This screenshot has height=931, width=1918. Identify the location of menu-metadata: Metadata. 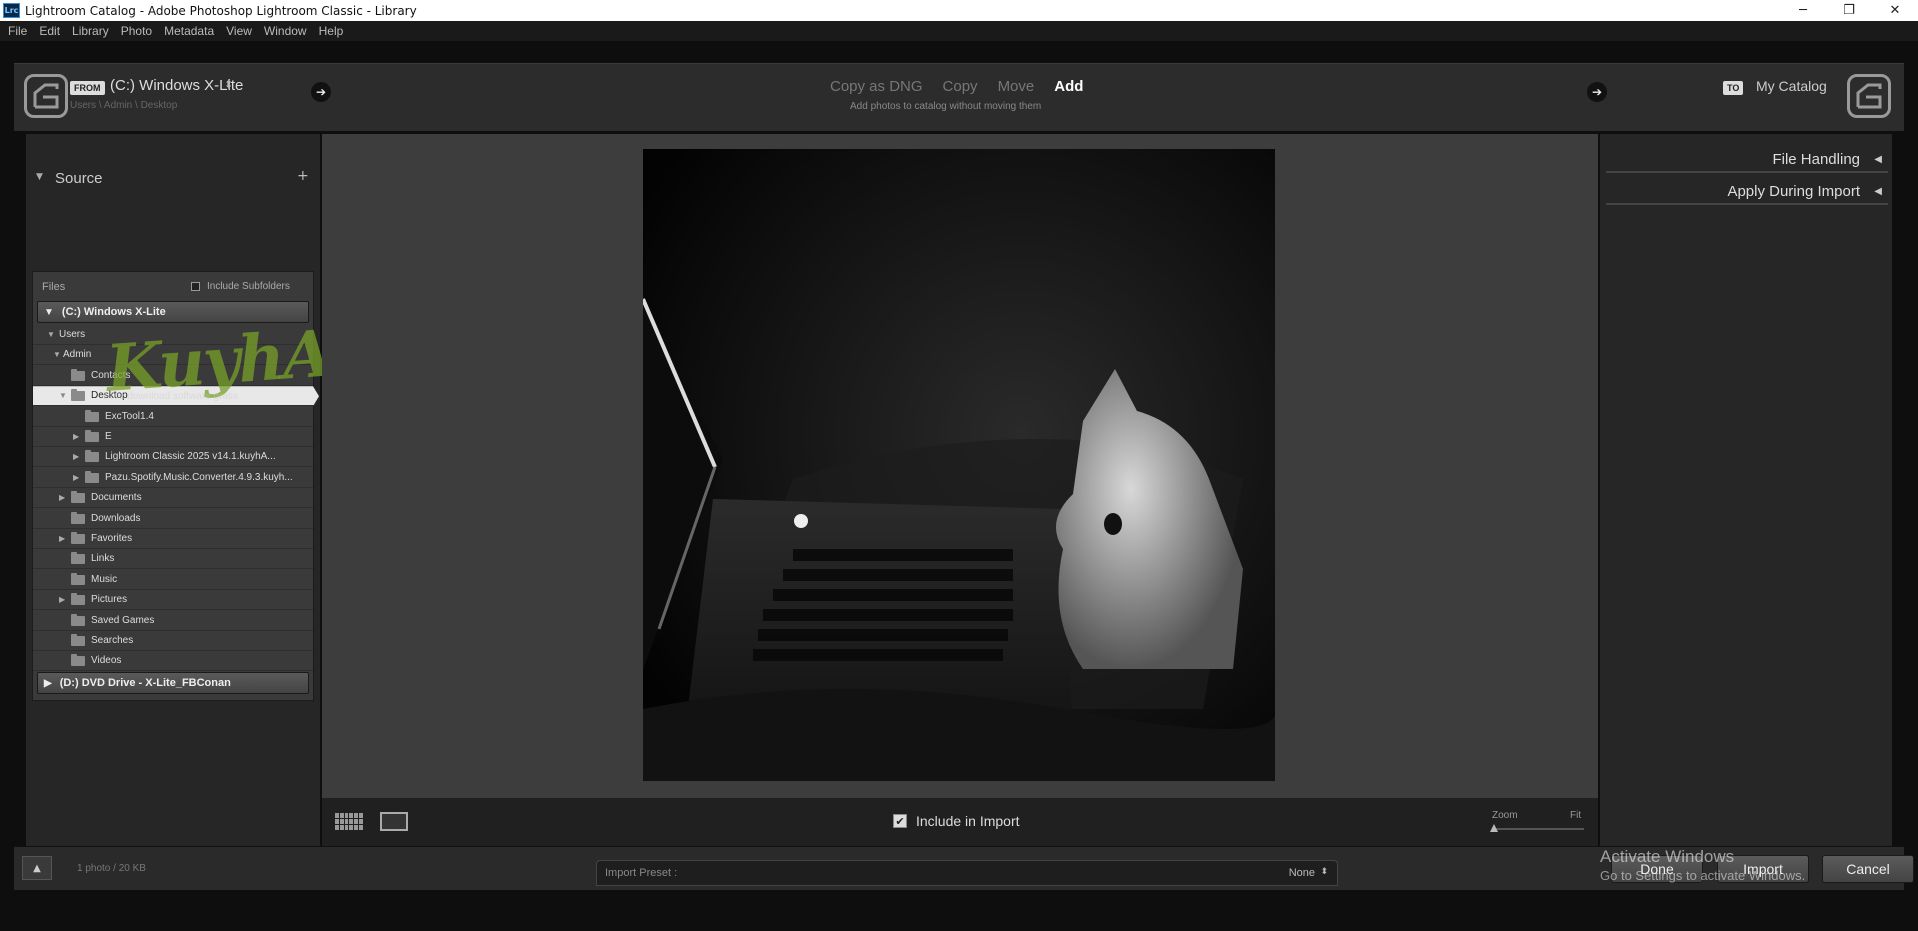
(189, 31).